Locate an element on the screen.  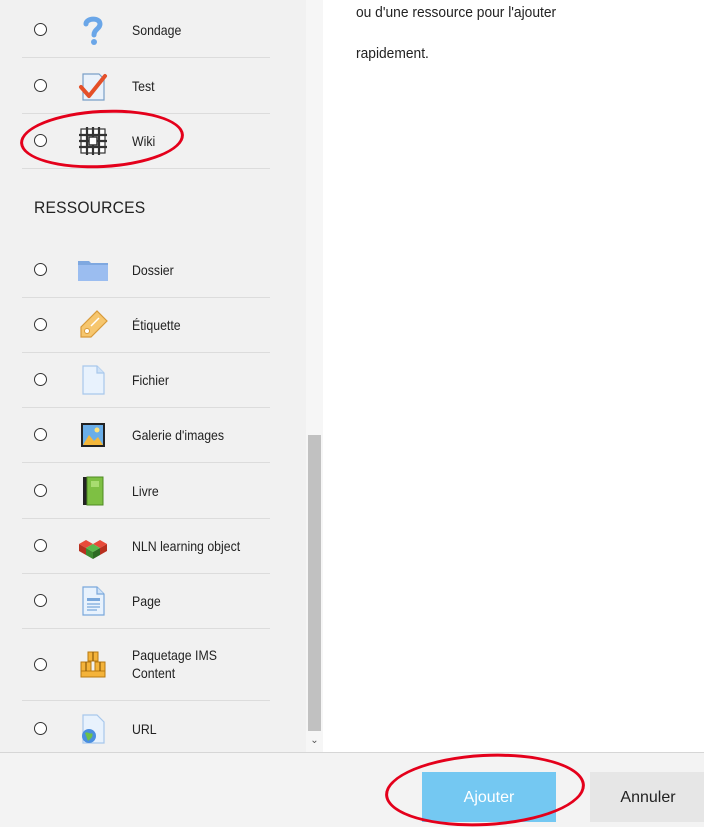
resources-heading: RESSOURCES is located at coordinates (90, 207).